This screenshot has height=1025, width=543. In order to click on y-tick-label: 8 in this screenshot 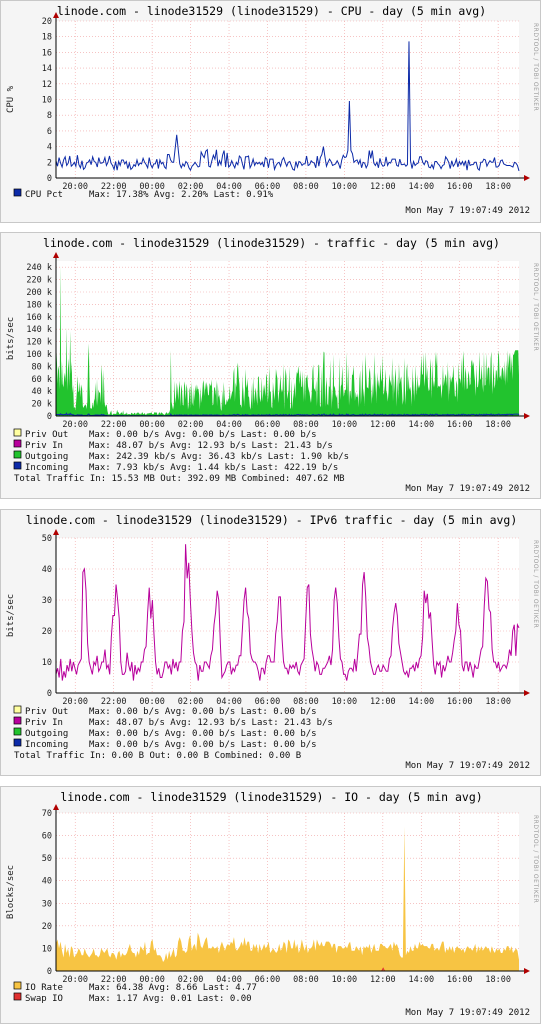, I will do `click(49, 116)`.